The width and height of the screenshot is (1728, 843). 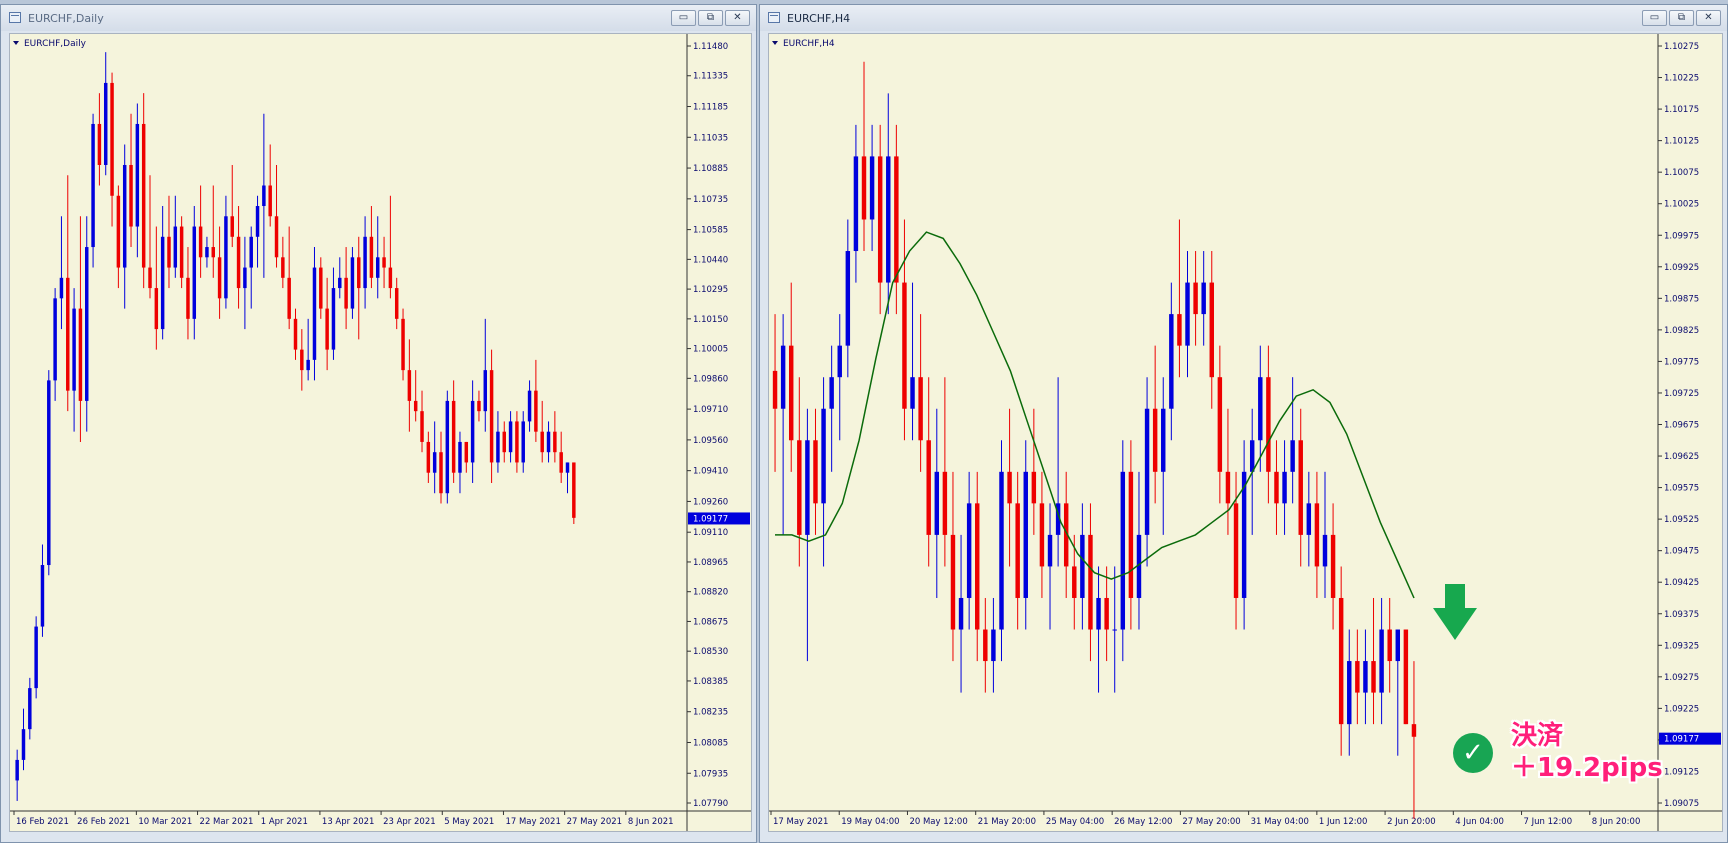 What do you see at coordinates (409, 822) in the screenshot?
I see `date-tick-label: 23 Apr 2021` at bounding box center [409, 822].